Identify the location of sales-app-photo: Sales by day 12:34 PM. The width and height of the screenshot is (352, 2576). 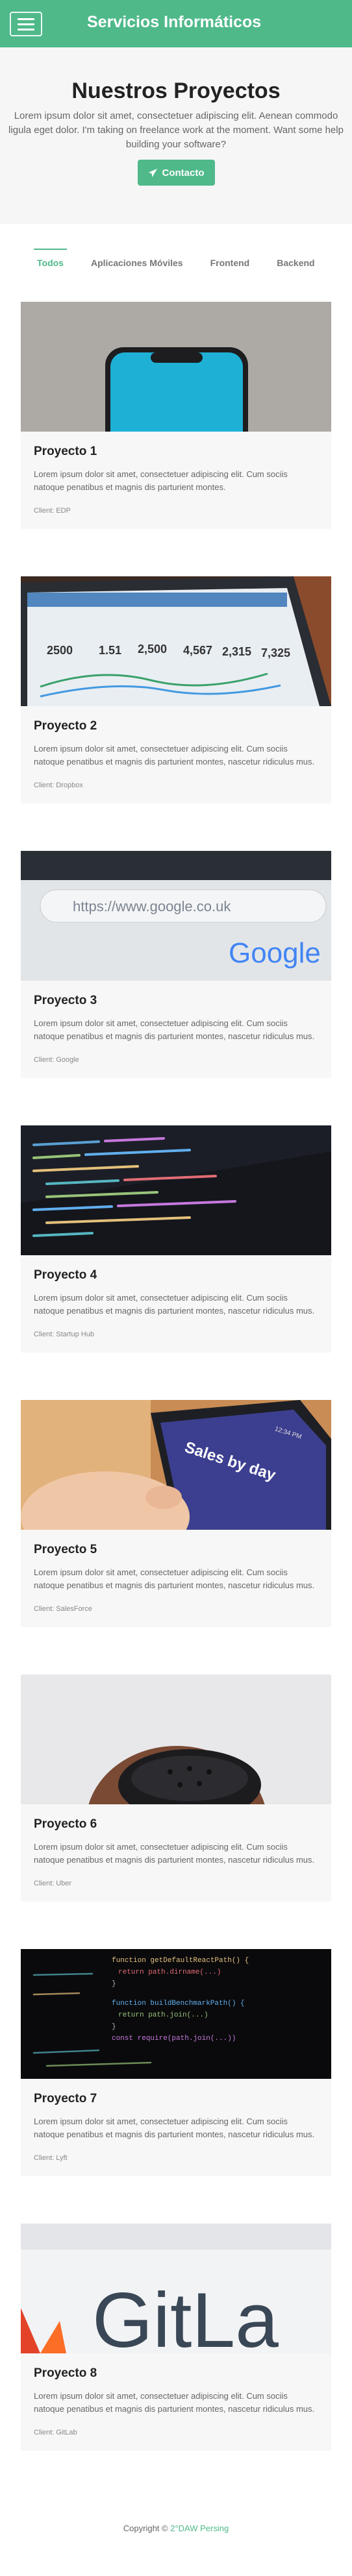
(176, 1465).